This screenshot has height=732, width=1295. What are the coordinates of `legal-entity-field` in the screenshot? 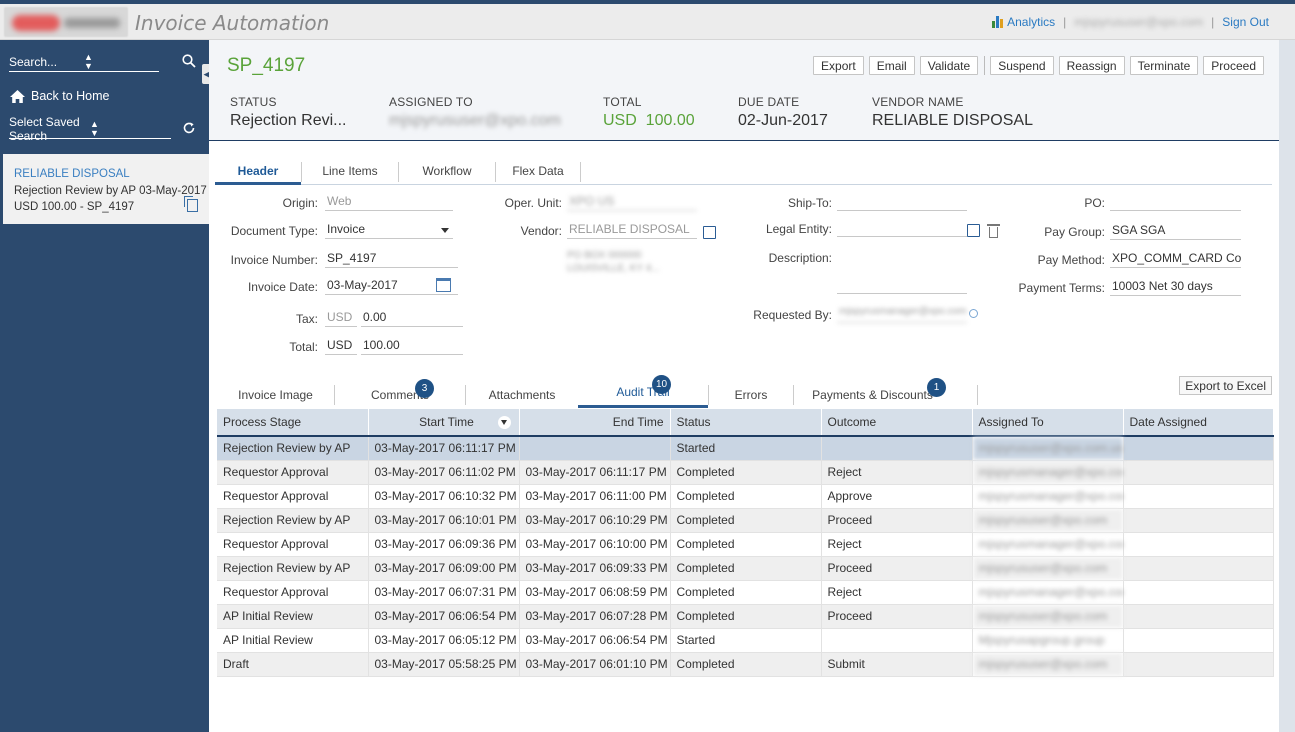 It's located at (902, 228).